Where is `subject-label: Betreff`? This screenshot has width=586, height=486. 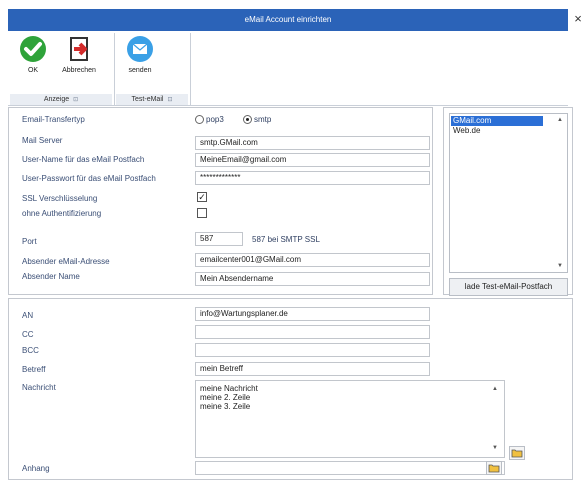
subject-label: Betreff is located at coordinates (34, 369).